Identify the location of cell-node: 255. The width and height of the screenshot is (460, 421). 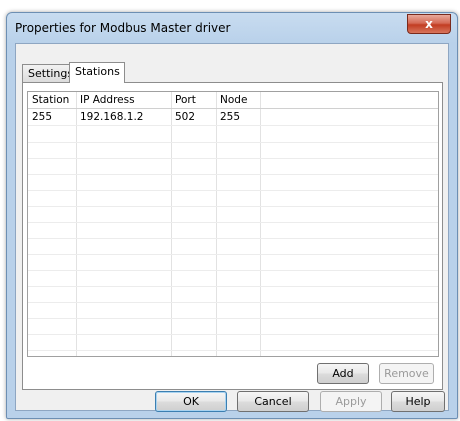
(230, 117).